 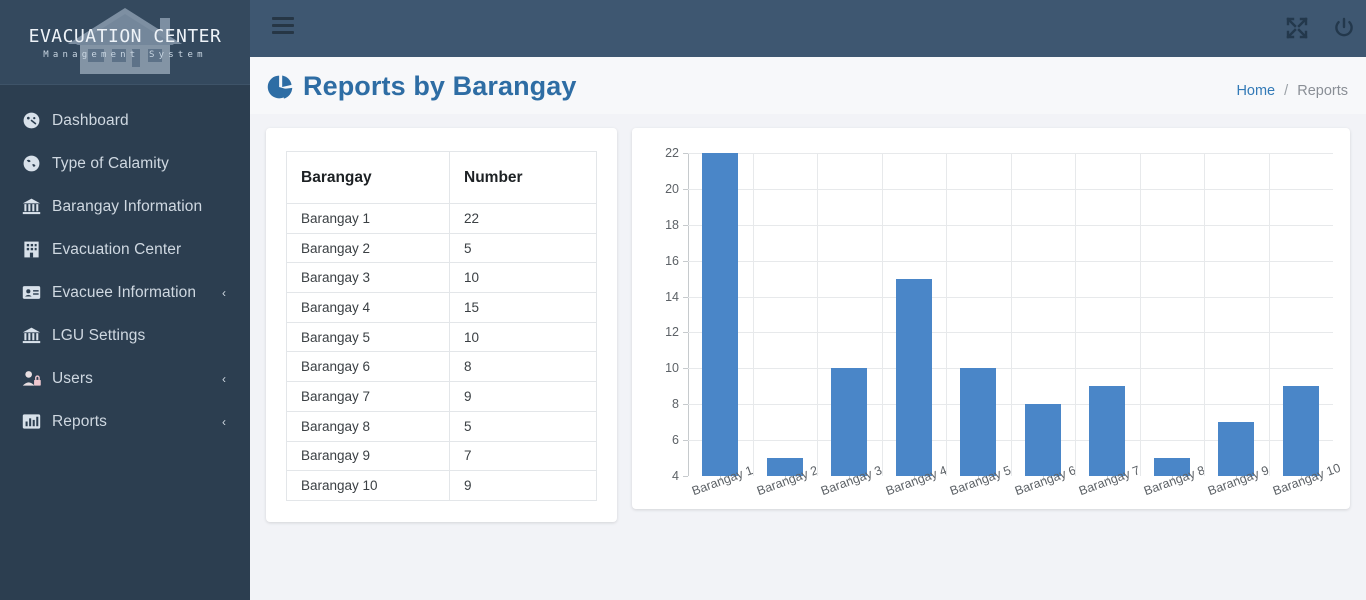 I want to click on sidebar-item-label: Dashboard, so click(x=90, y=120).